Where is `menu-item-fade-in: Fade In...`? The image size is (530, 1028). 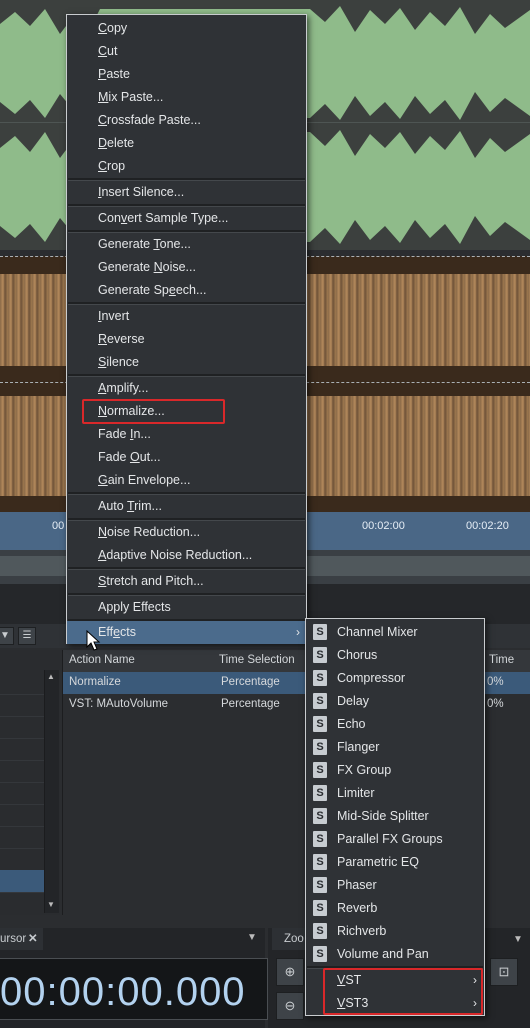 menu-item-fade-in: Fade In... is located at coordinates (186, 434).